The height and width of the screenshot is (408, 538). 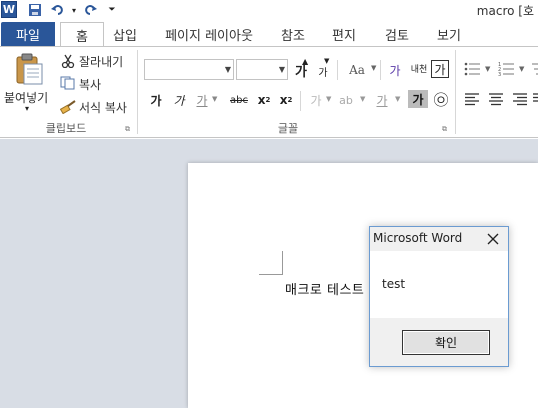 What do you see at coordinates (507, 69) in the screenshot?
I see `numbering-icon: 123` at bounding box center [507, 69].